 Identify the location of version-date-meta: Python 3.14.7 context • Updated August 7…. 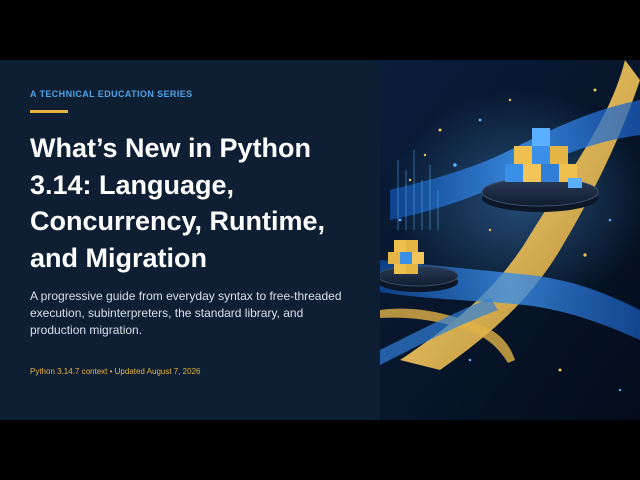
(115, 371).